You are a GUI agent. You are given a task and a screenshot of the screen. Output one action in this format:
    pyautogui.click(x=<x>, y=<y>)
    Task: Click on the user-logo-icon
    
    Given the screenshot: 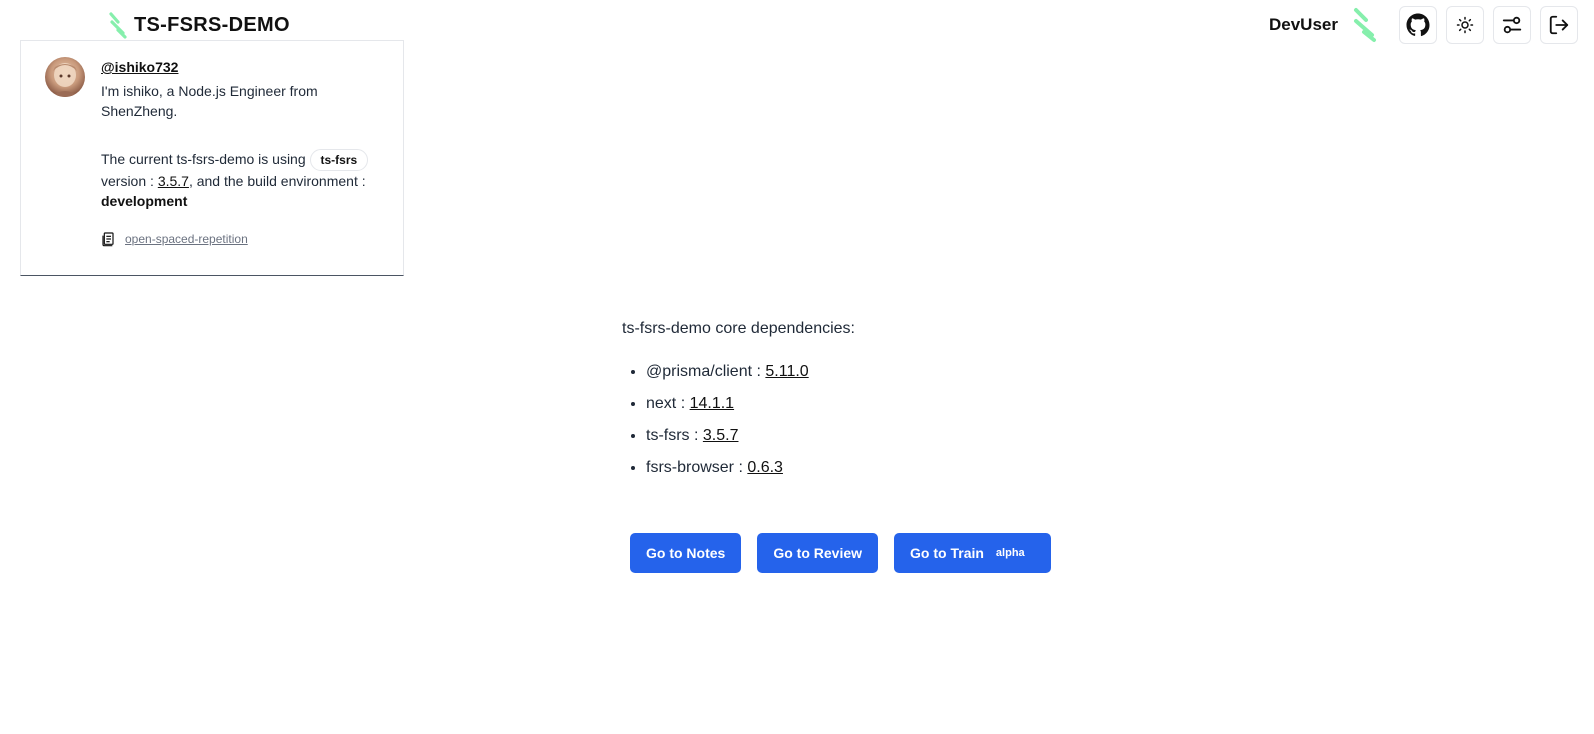 What is the action you would take?
    pyautogui.click(x=1365, y=25)
    